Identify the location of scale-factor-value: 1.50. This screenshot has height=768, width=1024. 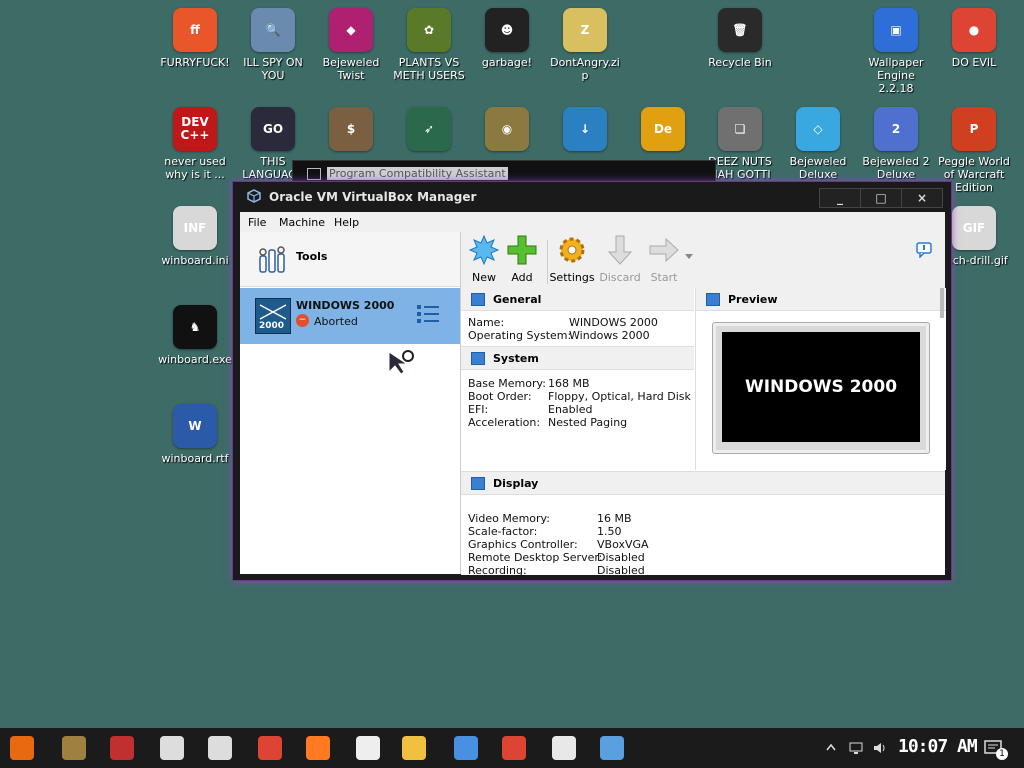
(609, 531).